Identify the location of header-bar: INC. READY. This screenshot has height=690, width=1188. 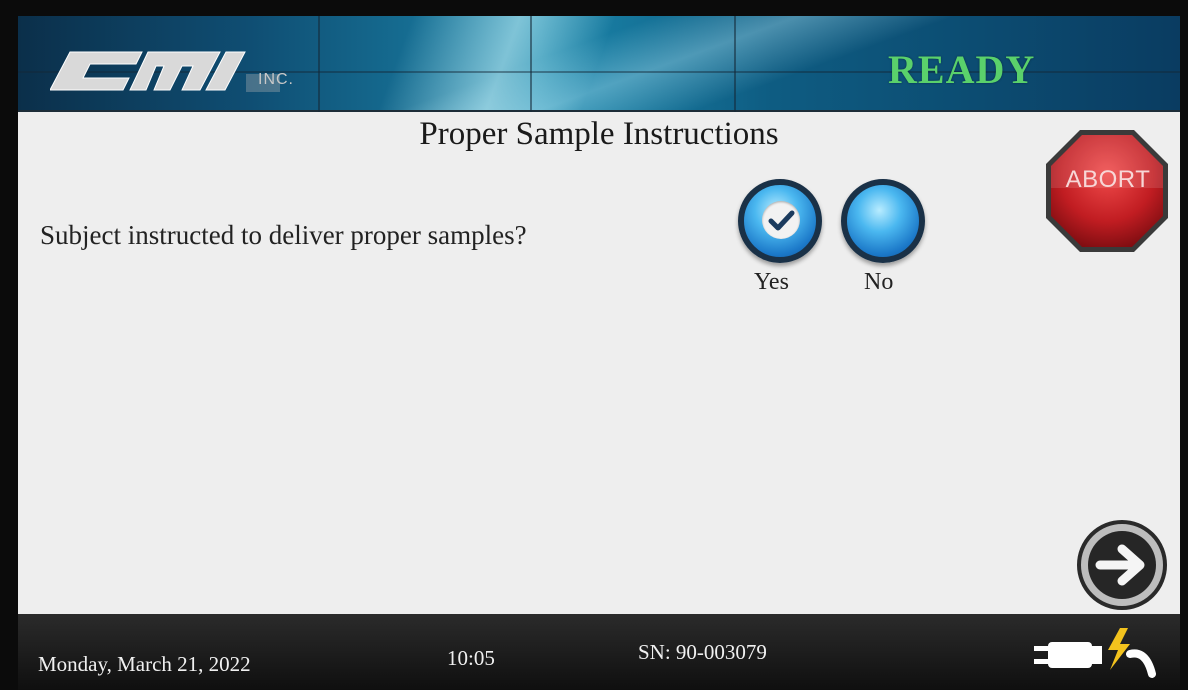
(599, 64).